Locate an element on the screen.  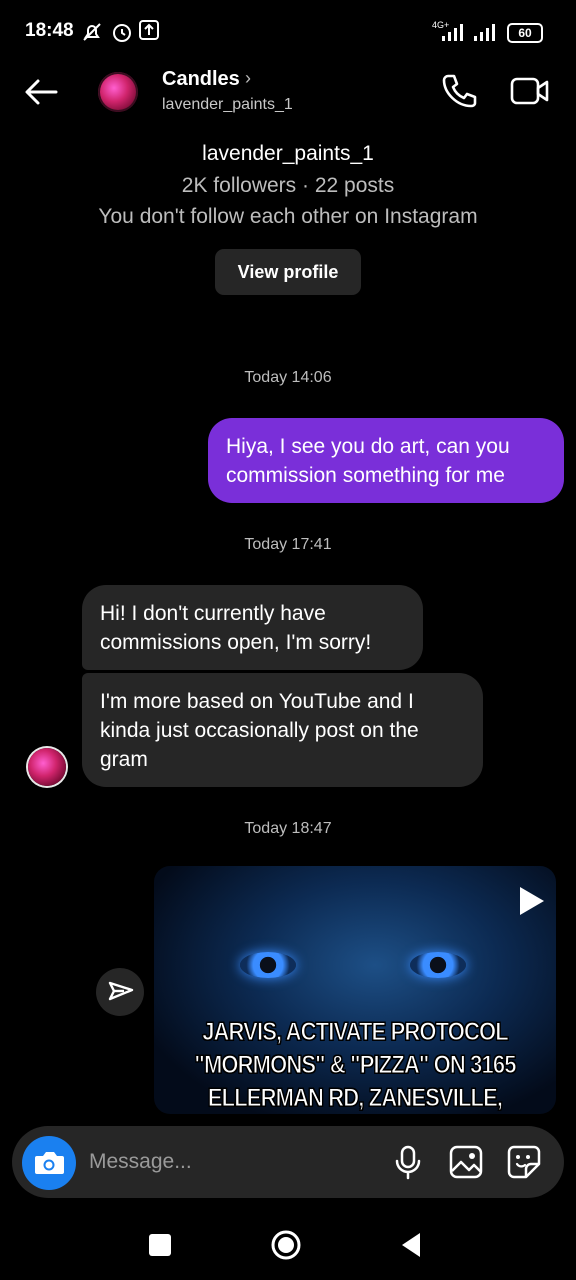
battery-indicator: 60 is located at coordinates (525, 33).